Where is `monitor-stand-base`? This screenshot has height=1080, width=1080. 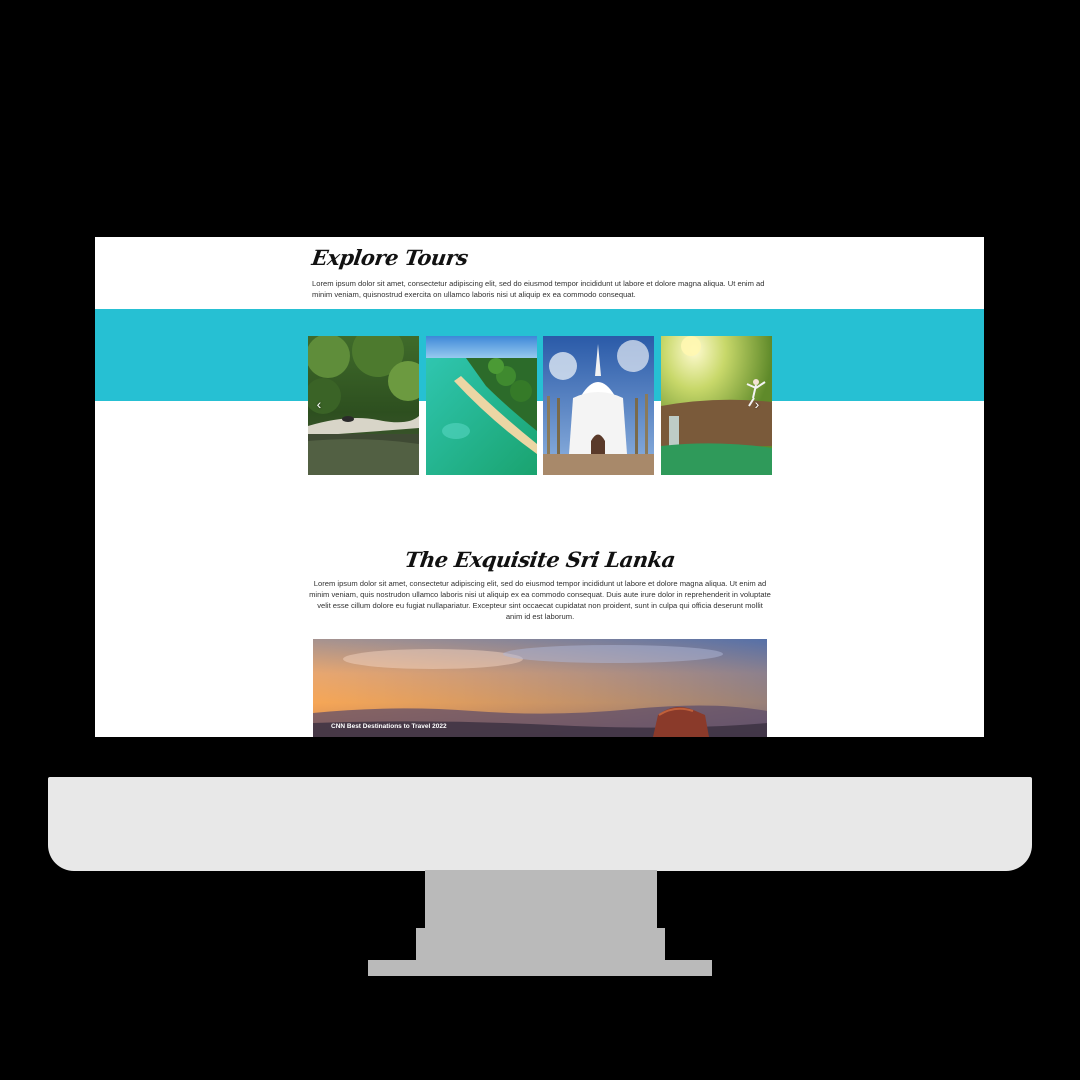
monitor-stand-base is located at coordinates (540, 968).